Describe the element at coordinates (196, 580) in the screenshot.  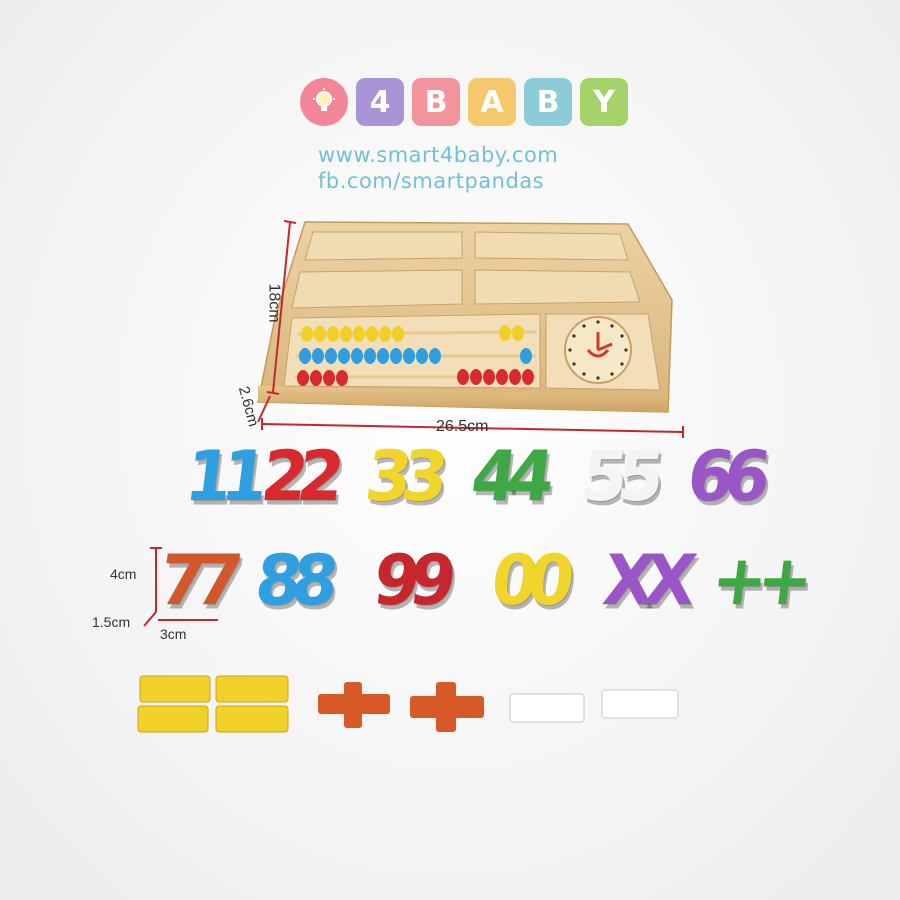
I see `digit-piece-77: 77` at that location.